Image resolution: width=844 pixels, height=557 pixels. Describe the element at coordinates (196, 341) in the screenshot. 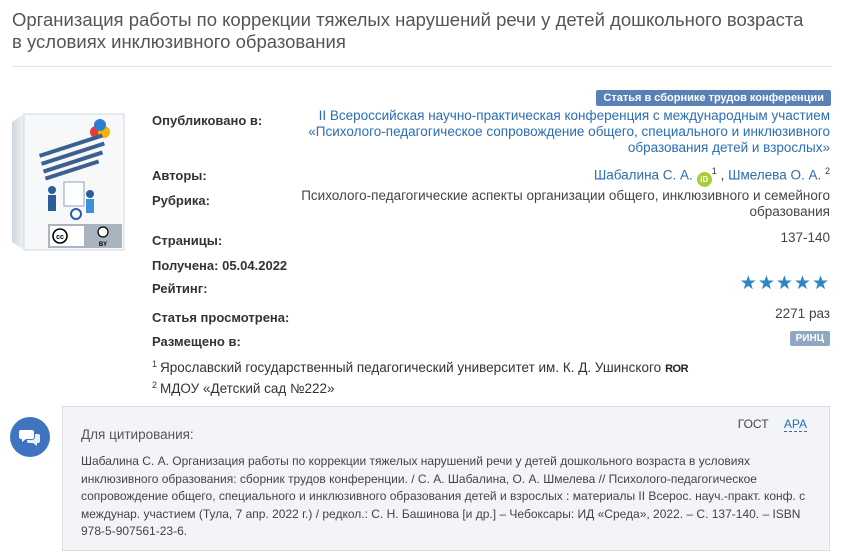

I see `indexed-label: Размещено в:` at that location.